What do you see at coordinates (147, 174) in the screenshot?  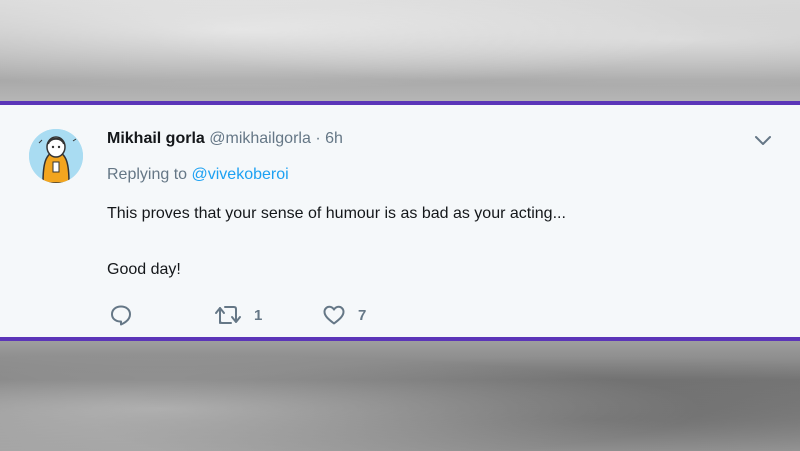 I see `replying-to-label: Replying to` at bounding box center [147, 174].